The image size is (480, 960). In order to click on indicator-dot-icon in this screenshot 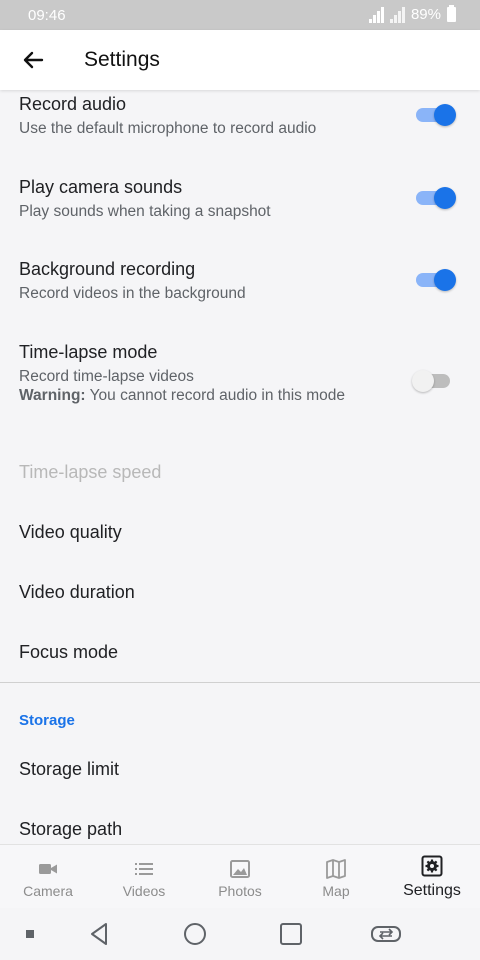, I will do `click(30, 934)`.